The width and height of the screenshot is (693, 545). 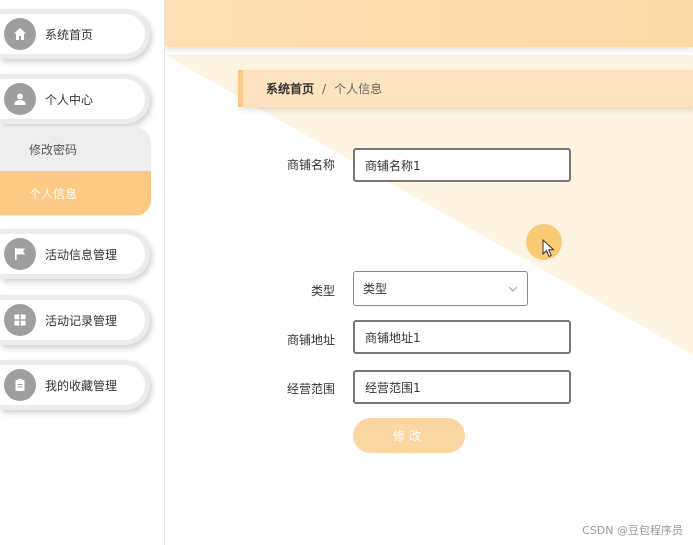 I want to click on menu-item-label: 系统首页, so click(x=69, y=34).